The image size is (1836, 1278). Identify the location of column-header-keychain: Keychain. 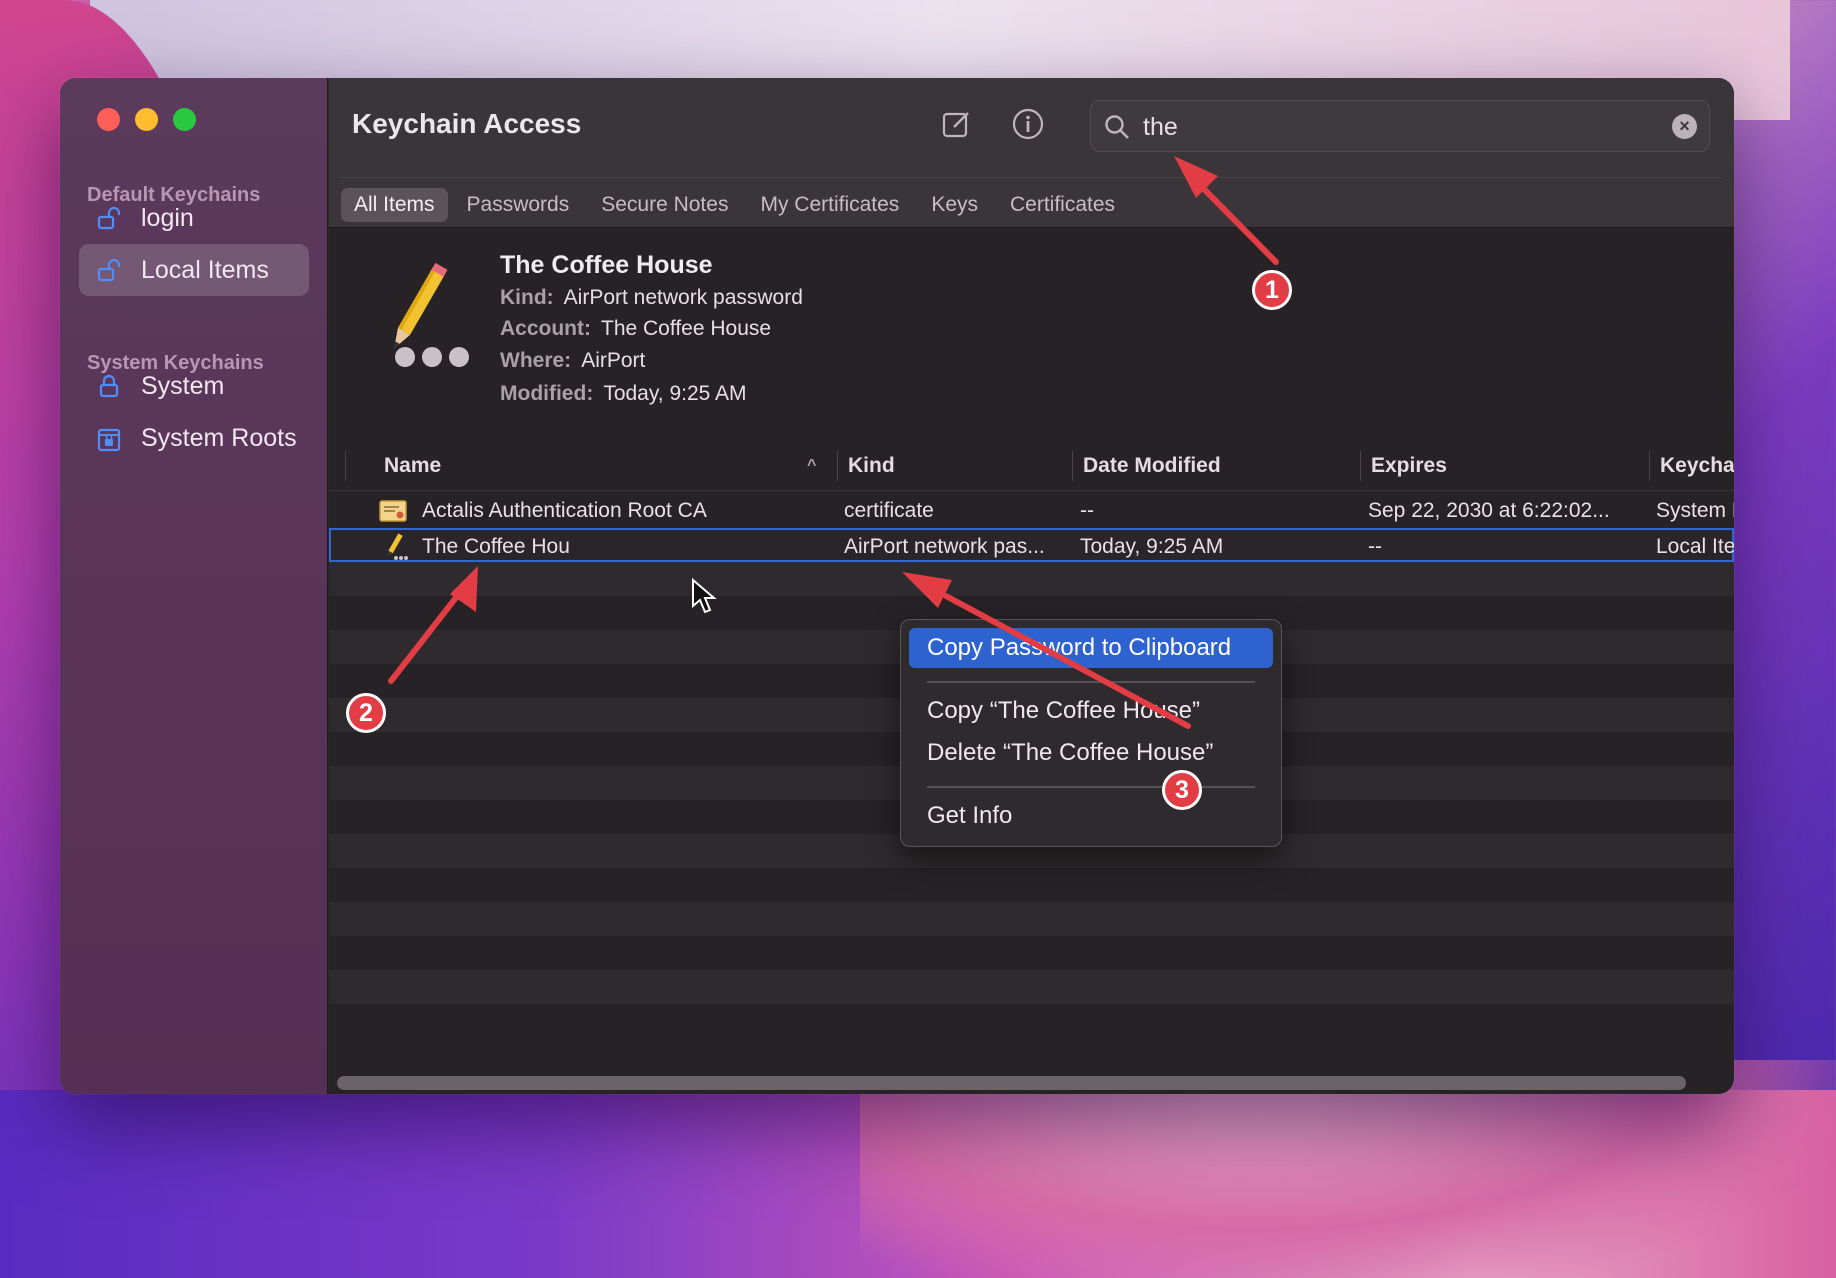
(1697, 466).